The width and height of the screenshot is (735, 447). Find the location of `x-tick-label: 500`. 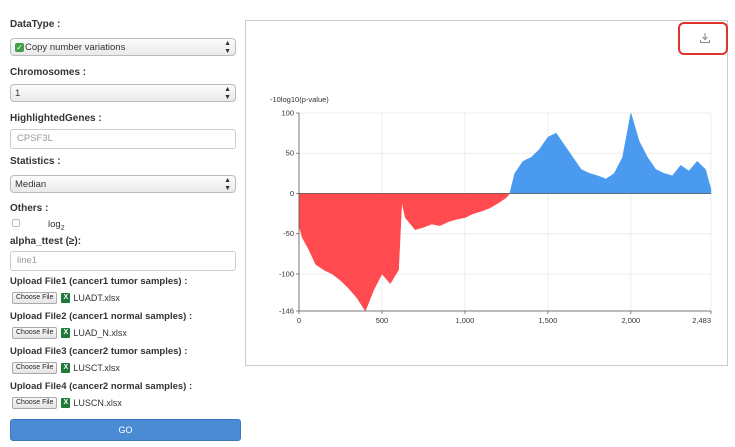

x-tick-label: 500 is located at coordinates (382, 320).